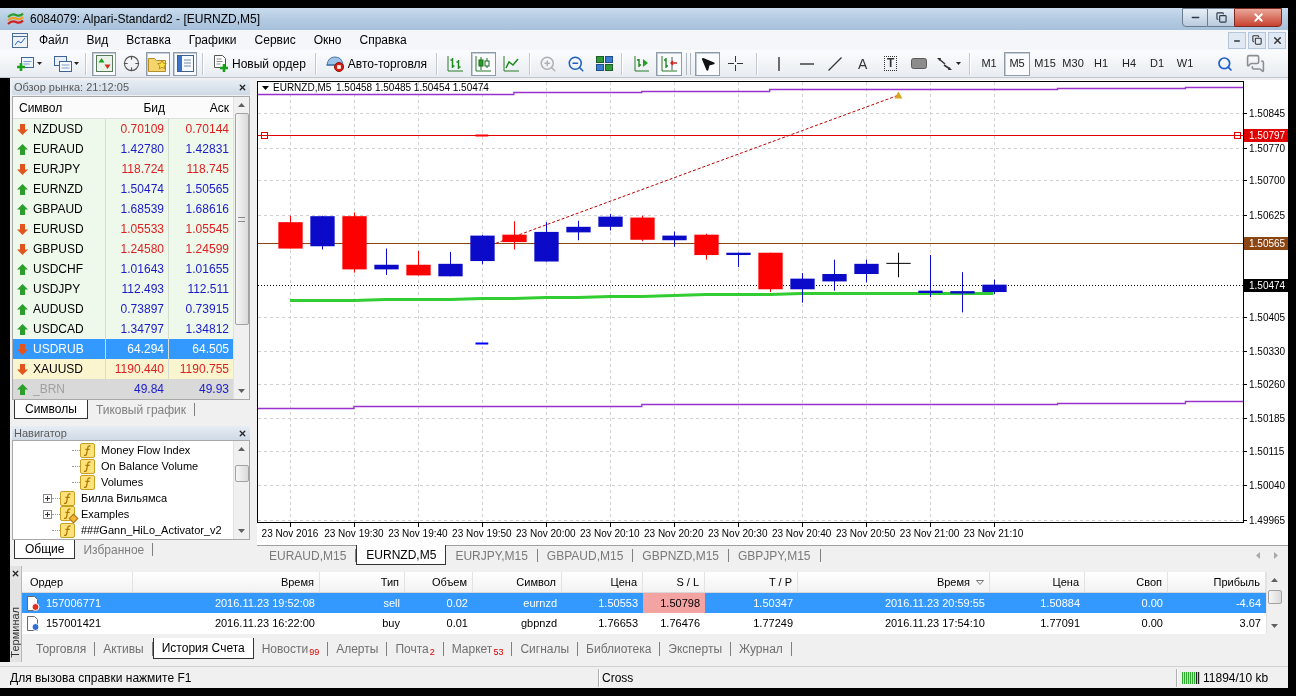  I want to click on tree-item: Билла Вильямса, so click(124, 498).